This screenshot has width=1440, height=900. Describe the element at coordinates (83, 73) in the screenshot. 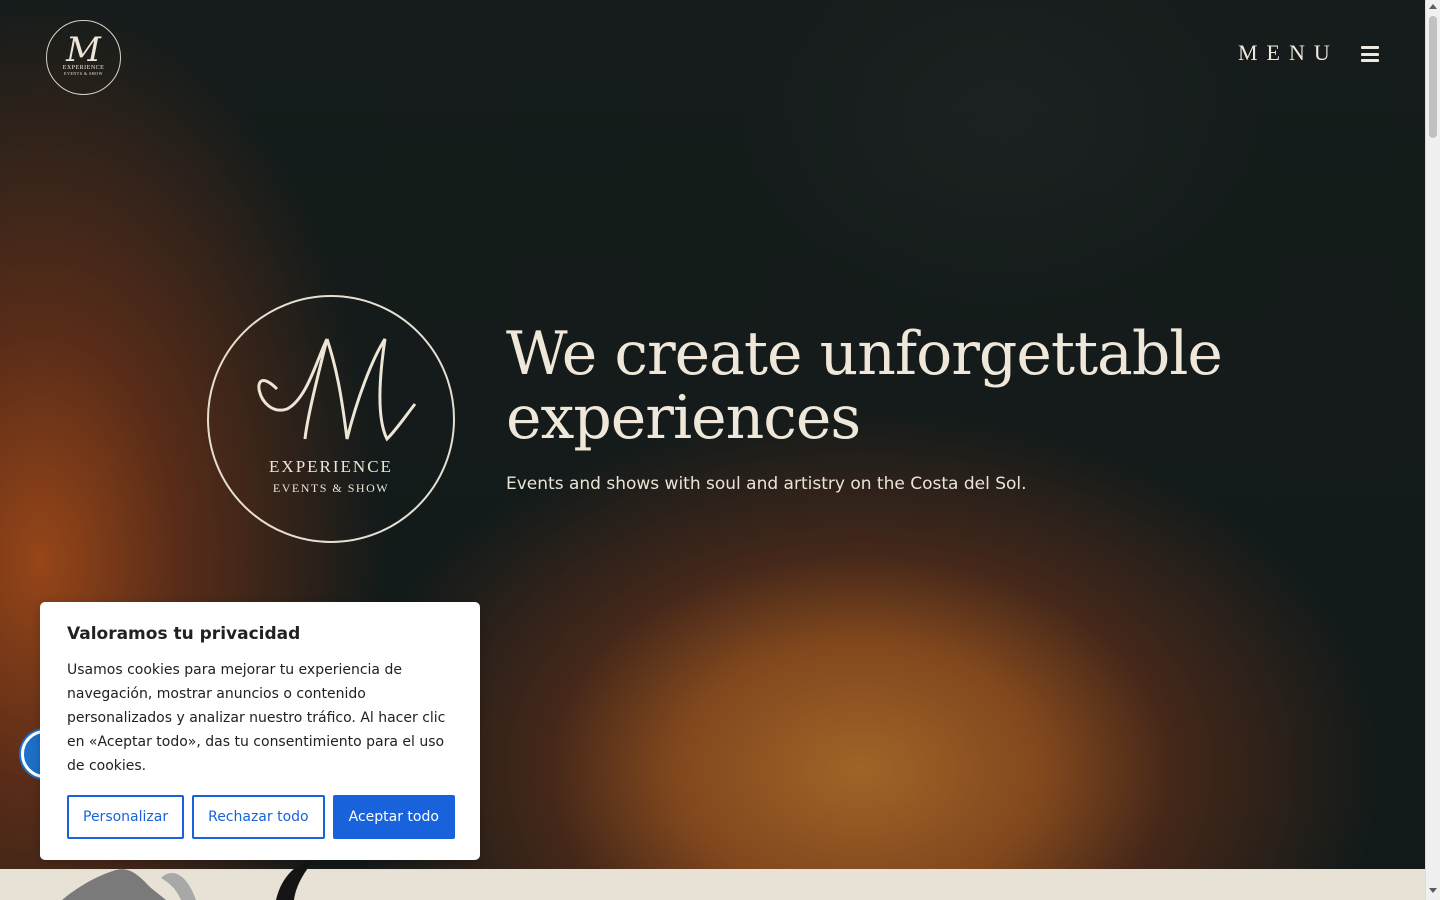

I see `logo-line-2: EVENTS & SHOW` at that location.